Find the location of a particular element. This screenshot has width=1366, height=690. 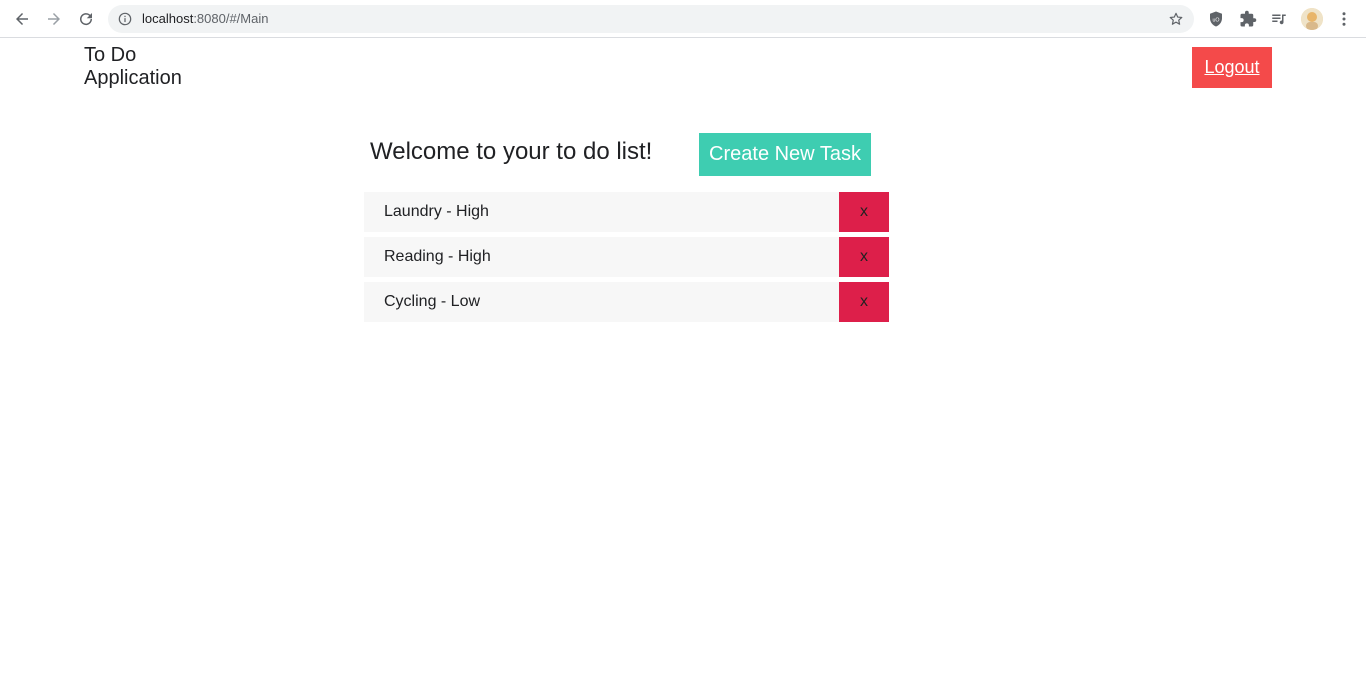

svg-text: uO is located at coordinates (1215, 20).